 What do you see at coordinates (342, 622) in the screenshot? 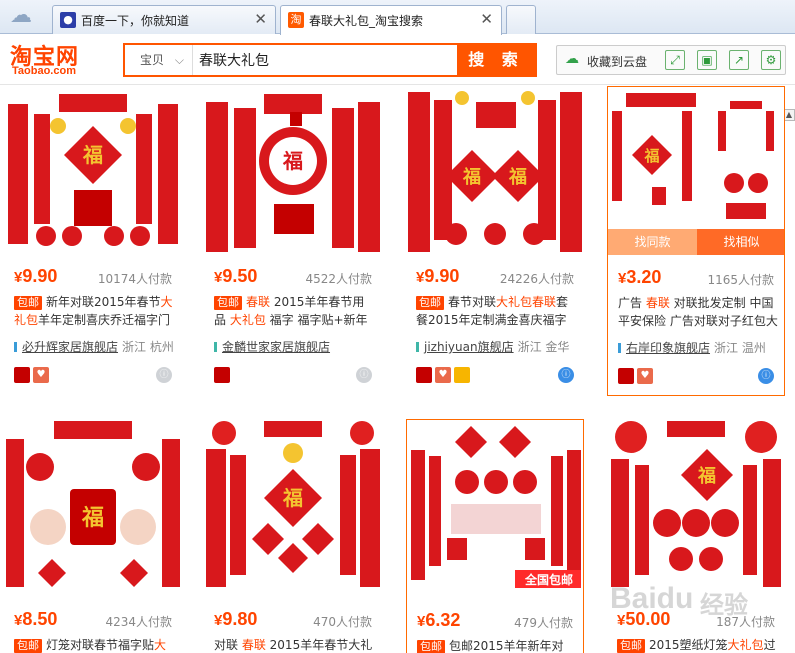
I see `sales-count: 470人付款` at bounding box center [342, 622].